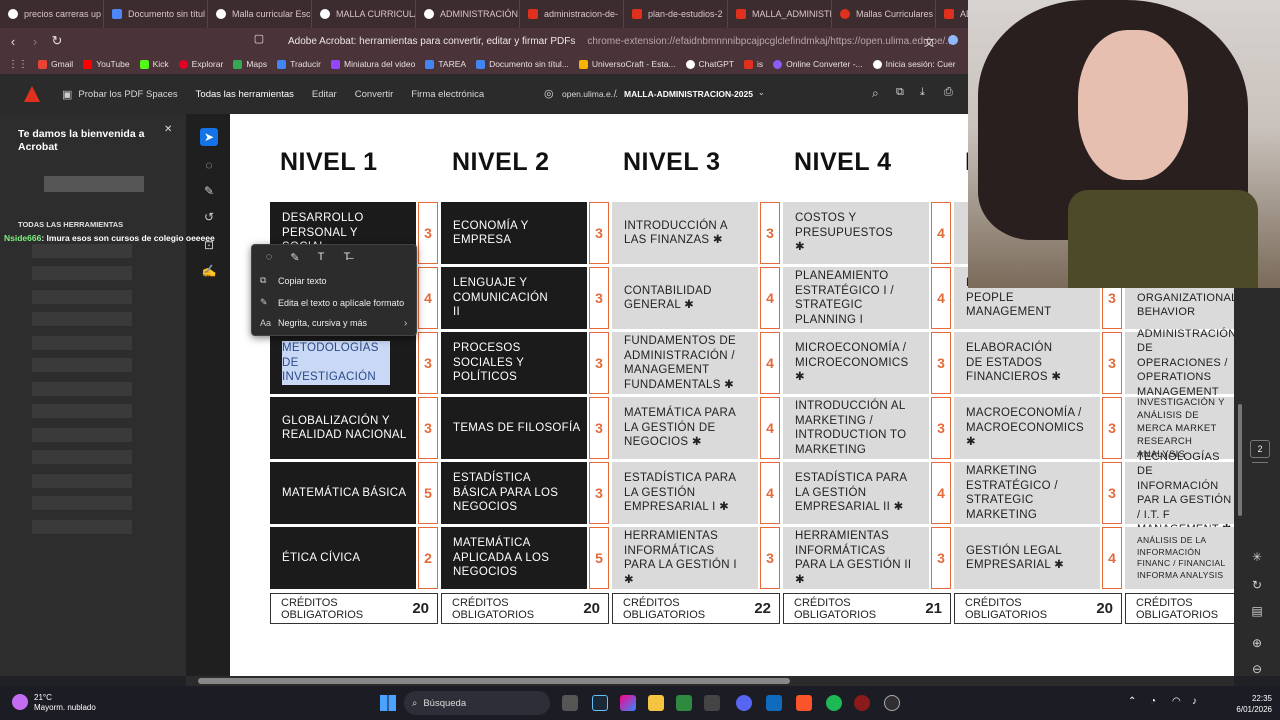  Describe the element at coordinates (514, 363) in the screenshot. I see `course-cell: PROCESOS SOCIALES Y POLÍTICOS` at that location.